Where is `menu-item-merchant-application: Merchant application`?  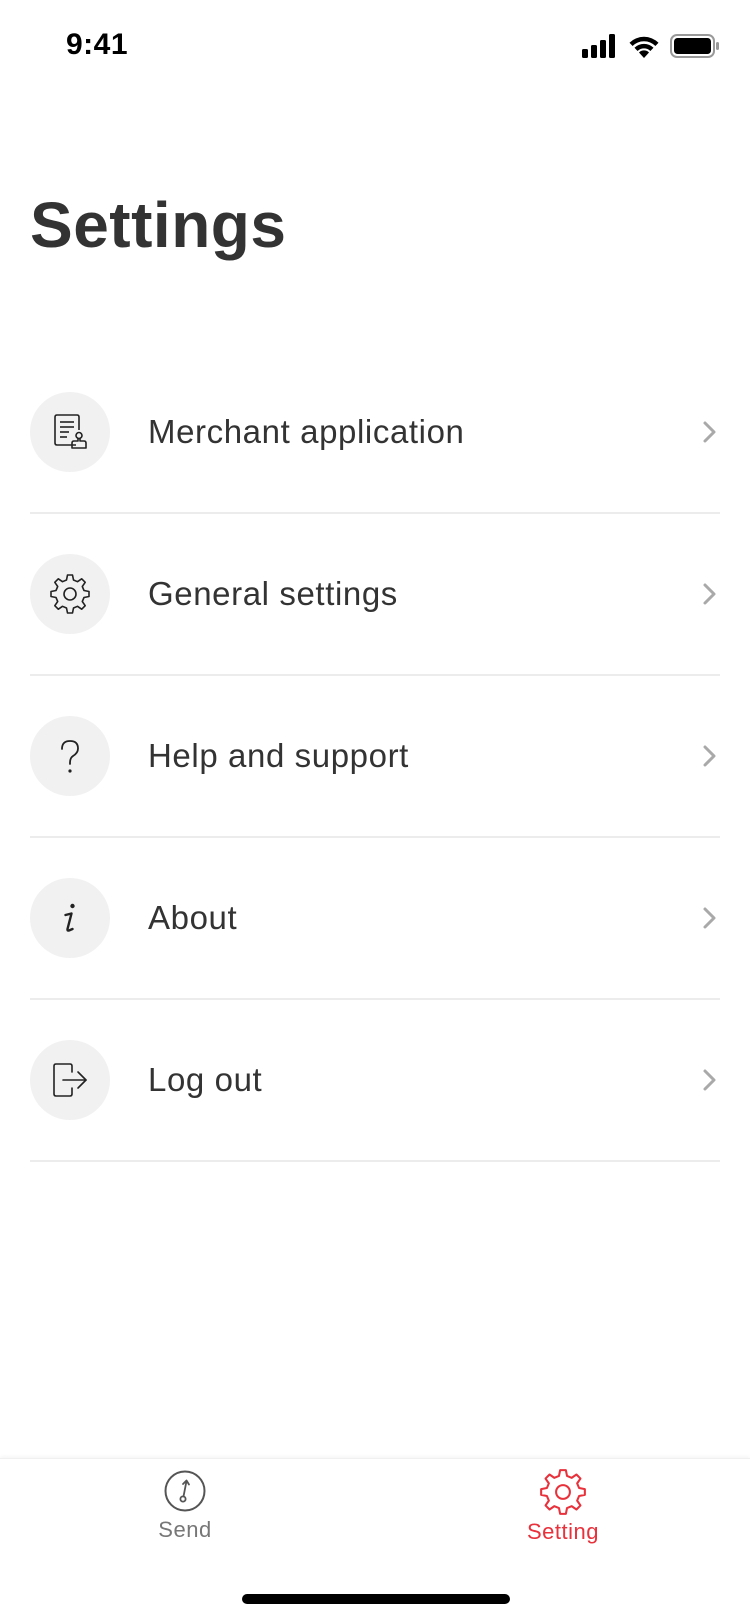 menu-item-merchant-application: Merchant application is located at coordinates (375, 433).